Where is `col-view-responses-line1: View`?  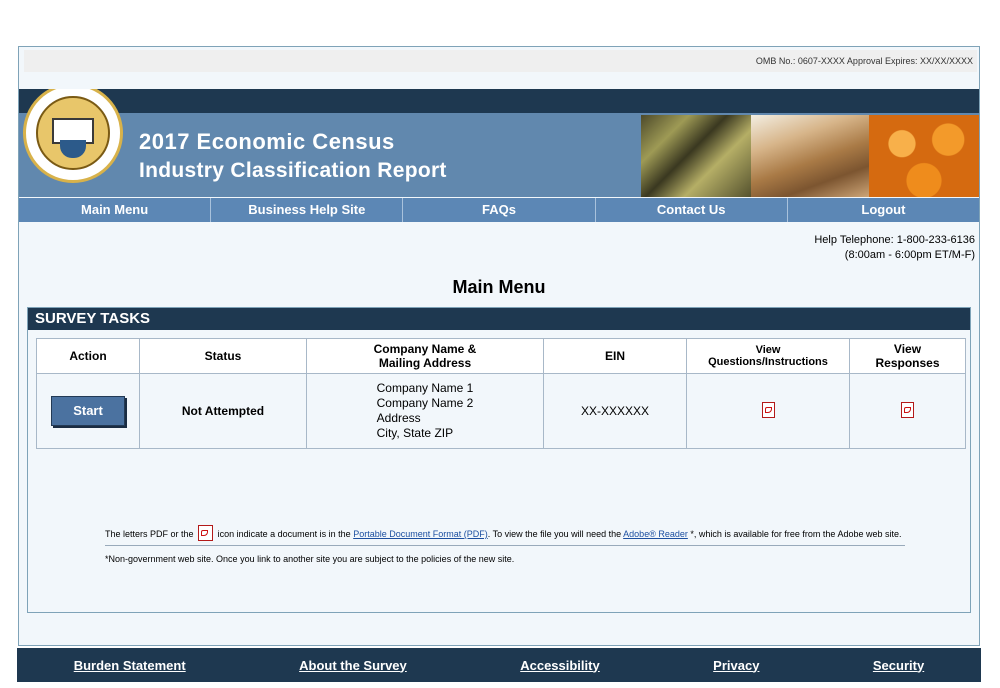 col-view-responses-line1: View is located at coordinates (907, 349).